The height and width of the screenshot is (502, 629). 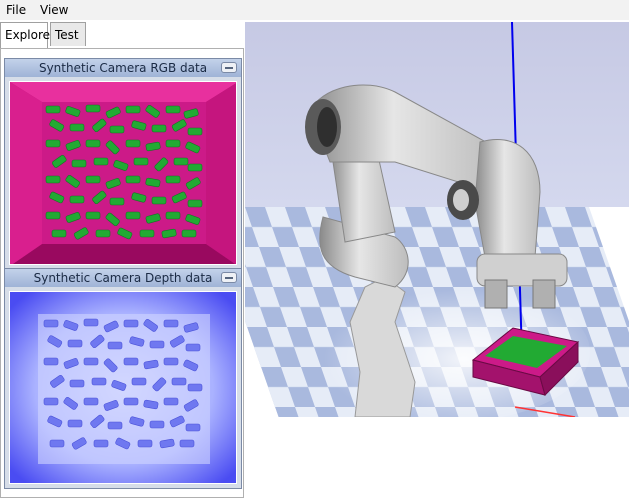 I want to click on menu-file: File, so click(x=16, y=10).